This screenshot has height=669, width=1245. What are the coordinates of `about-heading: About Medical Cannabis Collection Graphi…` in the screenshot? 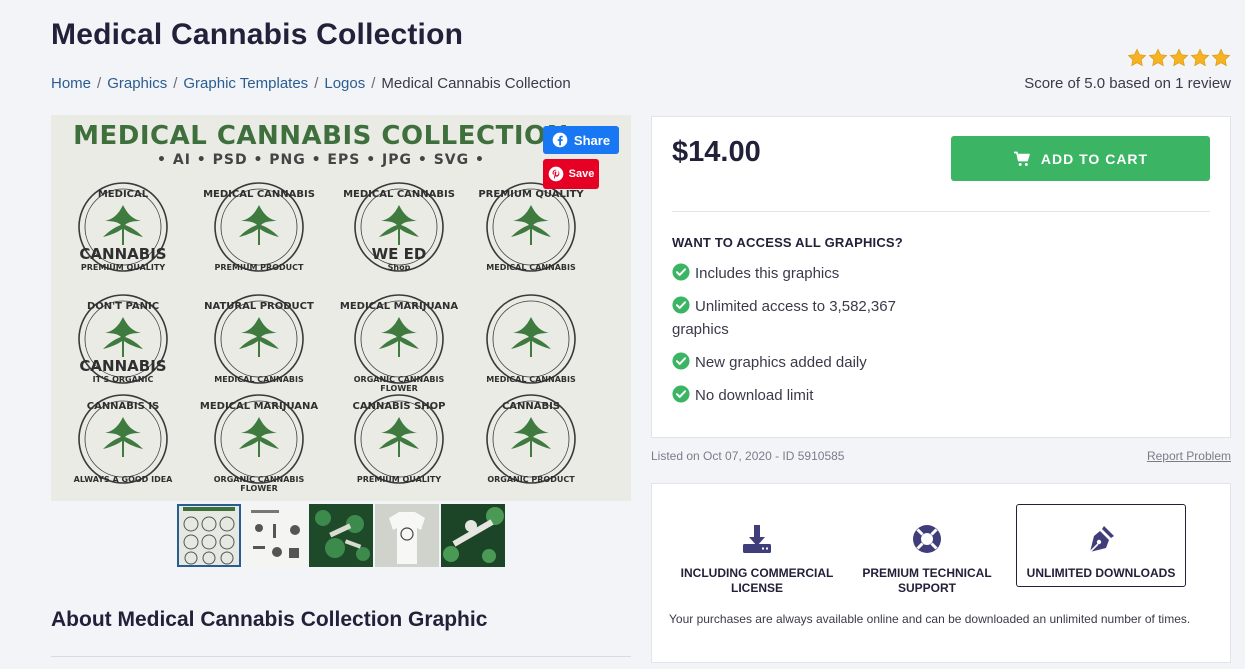 It's located at (269, 619).